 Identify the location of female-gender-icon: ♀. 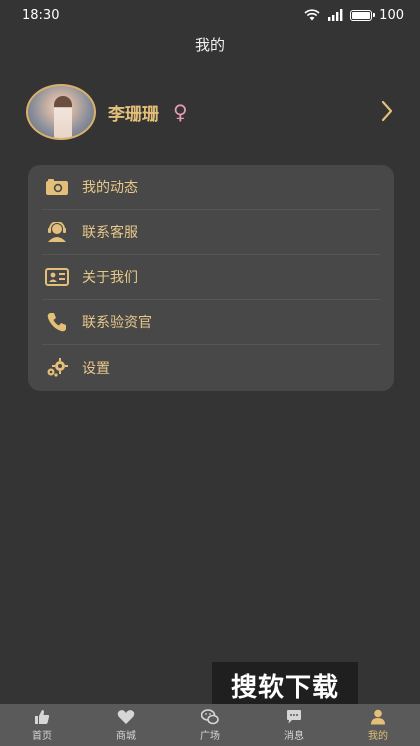
(180, 112).